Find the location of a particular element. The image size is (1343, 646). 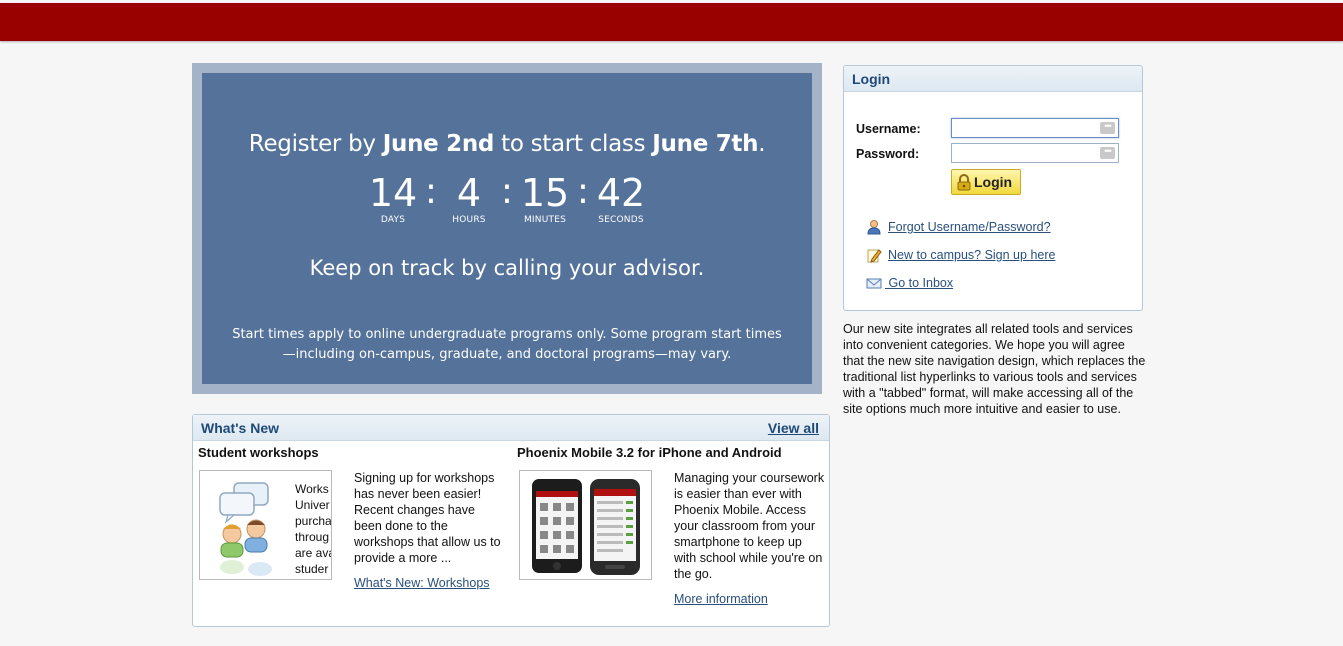

inbox-row: Go to Inbox is located at coordinates (909, 283).